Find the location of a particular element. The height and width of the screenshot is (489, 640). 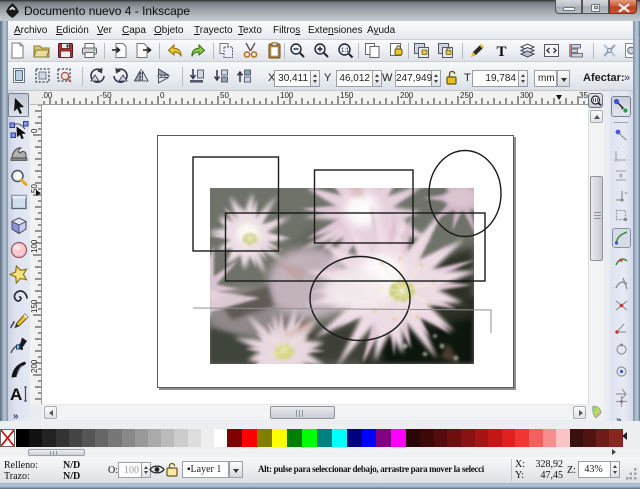

svg-text: -50 is located at coordinates (106, 95).